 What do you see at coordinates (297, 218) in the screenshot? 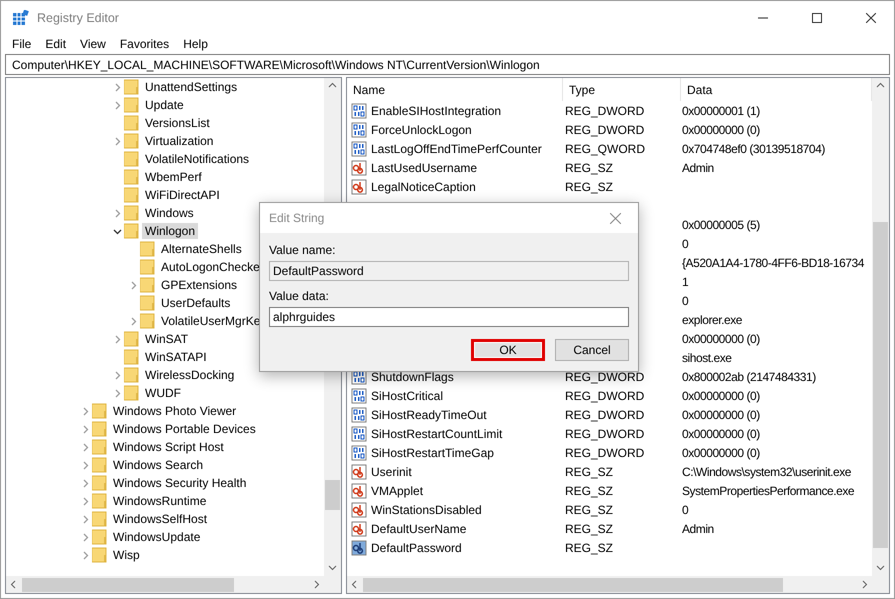
I see `dialog-title: Edit String` at bounding box center [297, 218].